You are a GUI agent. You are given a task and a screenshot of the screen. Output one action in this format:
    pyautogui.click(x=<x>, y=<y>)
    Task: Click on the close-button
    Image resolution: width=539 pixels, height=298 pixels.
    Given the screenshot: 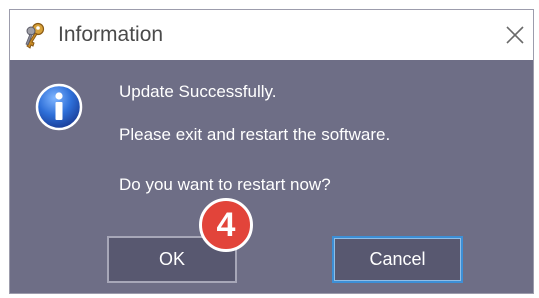 What is the action you would take?
    pyautogui.click(x=515, y=35)
    